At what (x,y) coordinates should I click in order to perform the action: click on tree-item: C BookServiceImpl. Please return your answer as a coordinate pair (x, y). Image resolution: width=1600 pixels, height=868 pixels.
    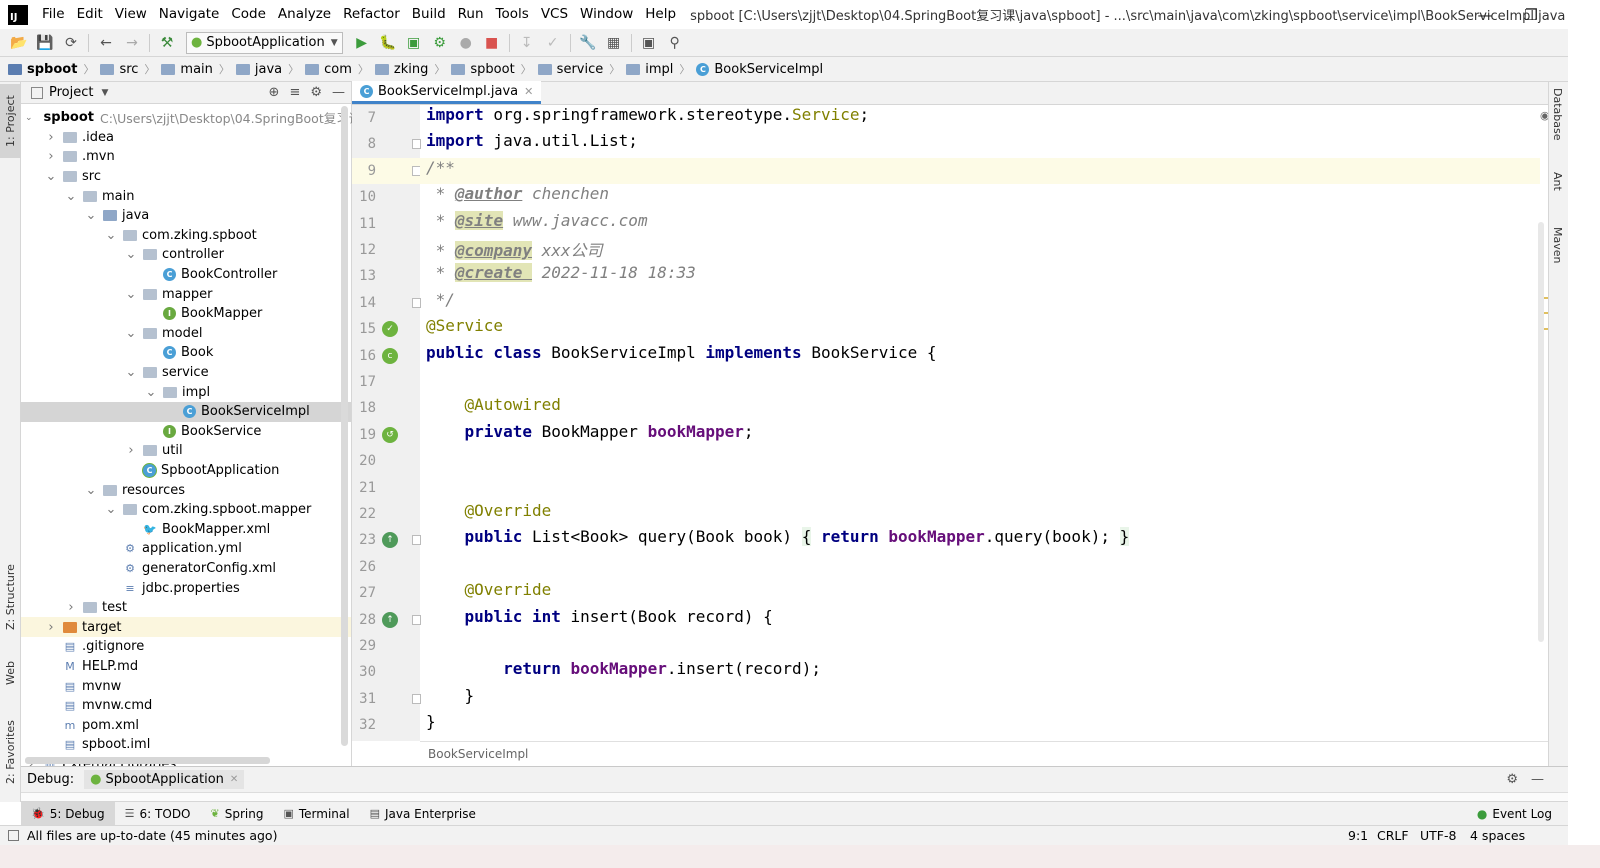
    Looking at the image, I should click on (186, 411).